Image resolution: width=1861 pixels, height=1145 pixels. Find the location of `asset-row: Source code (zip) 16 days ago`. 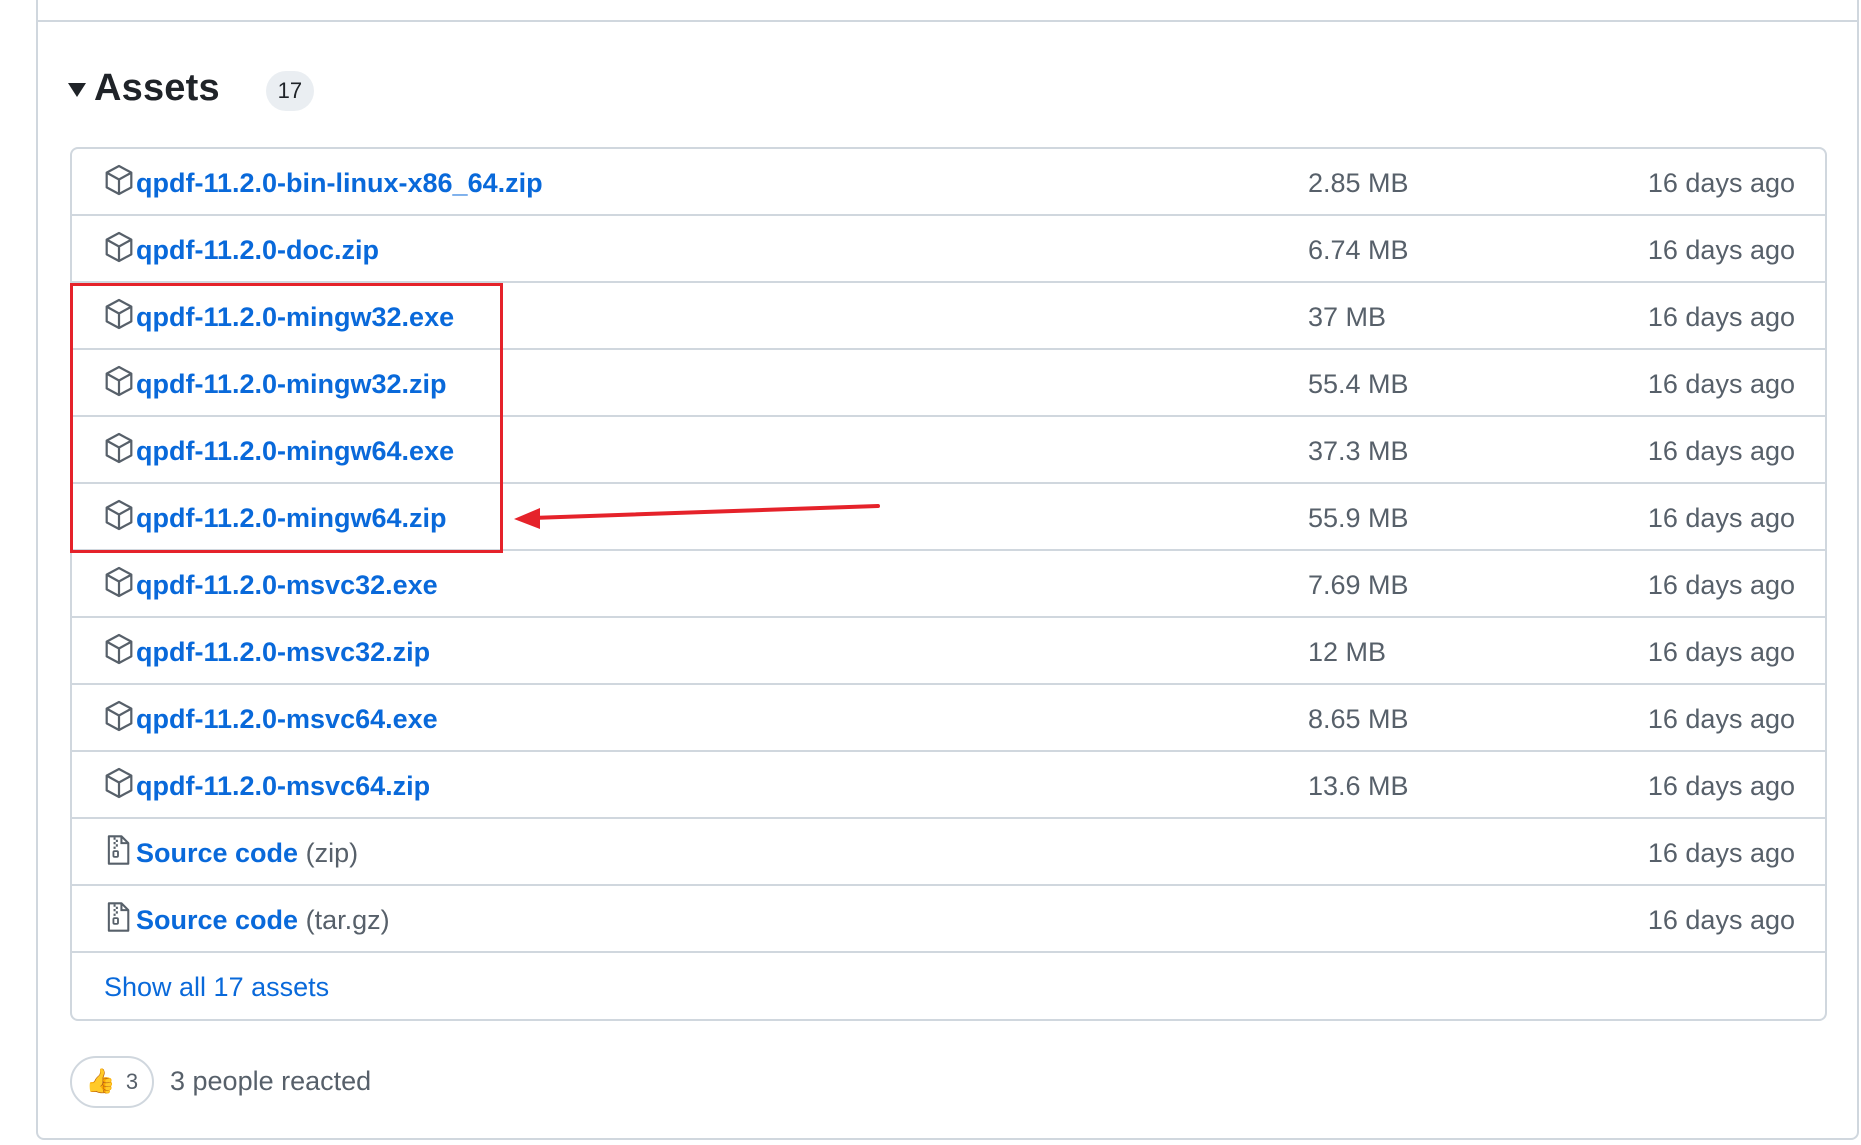

asset-row: Source code (zip) 16 days ago is located at coordinates (948, 852).